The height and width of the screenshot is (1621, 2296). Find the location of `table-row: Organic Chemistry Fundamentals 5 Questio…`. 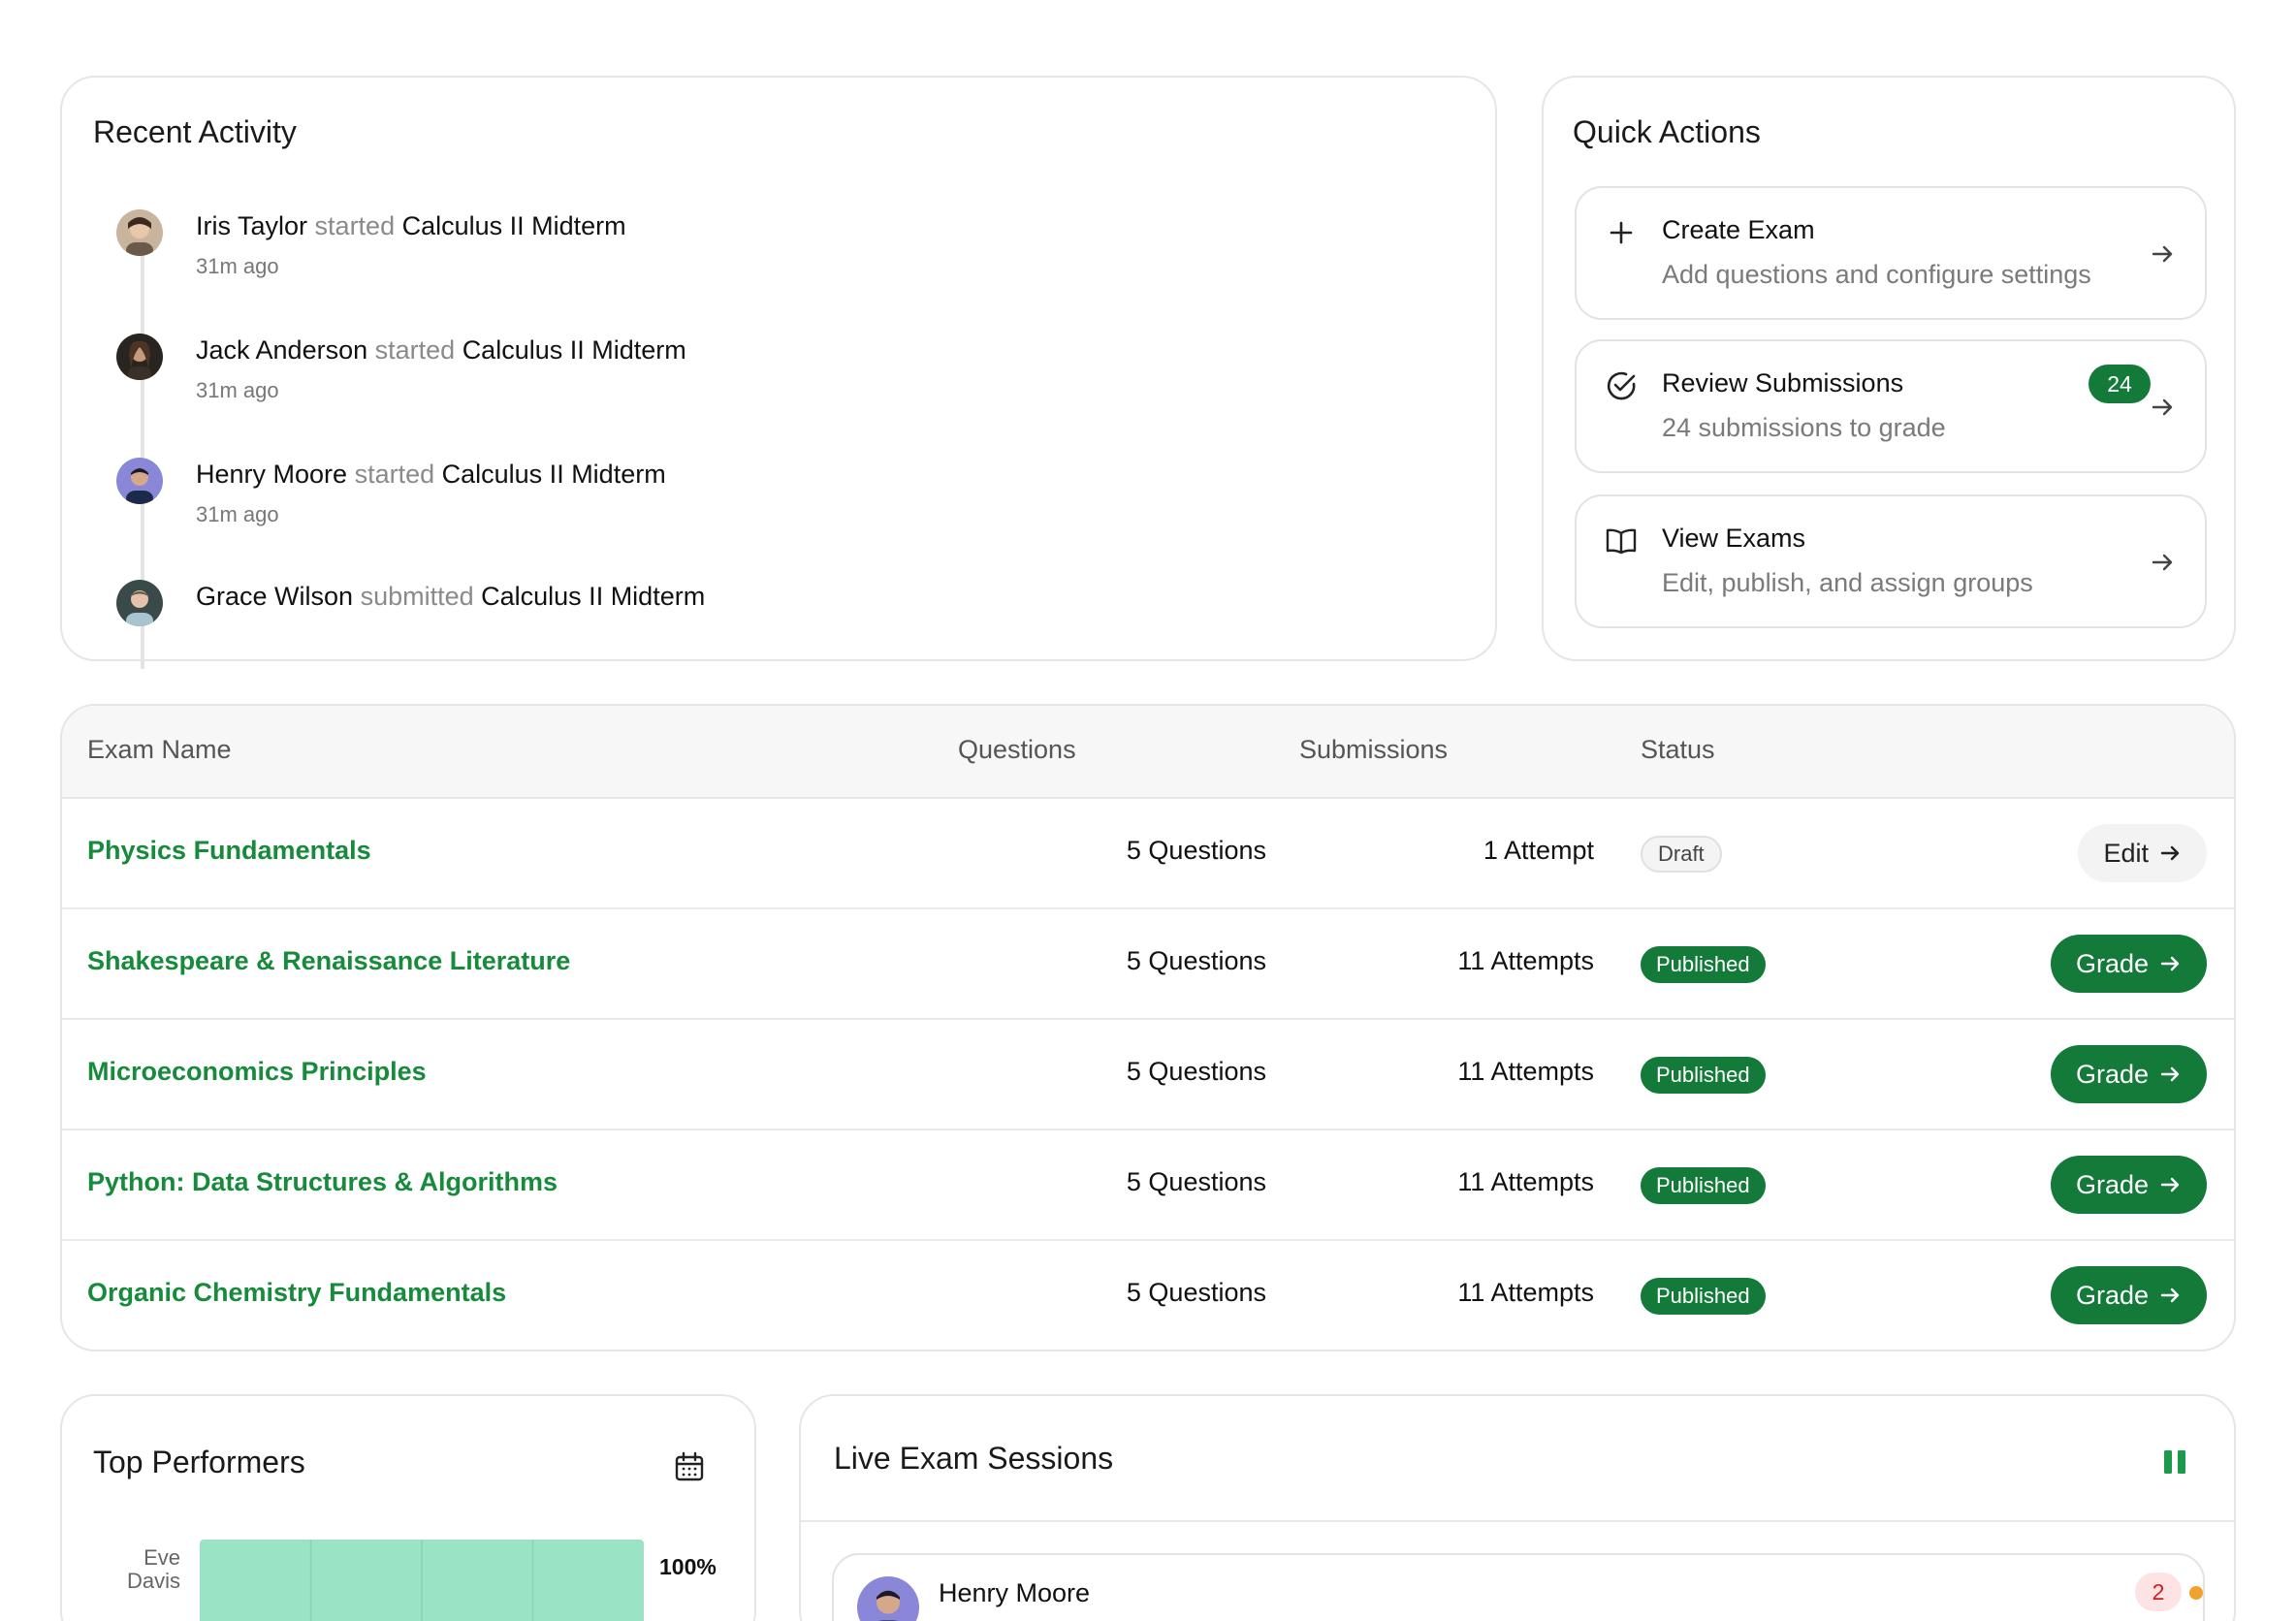

table-row: Organic Chemistry Fundamentals 5 Questio… is located at coordinates (1148, 1296).